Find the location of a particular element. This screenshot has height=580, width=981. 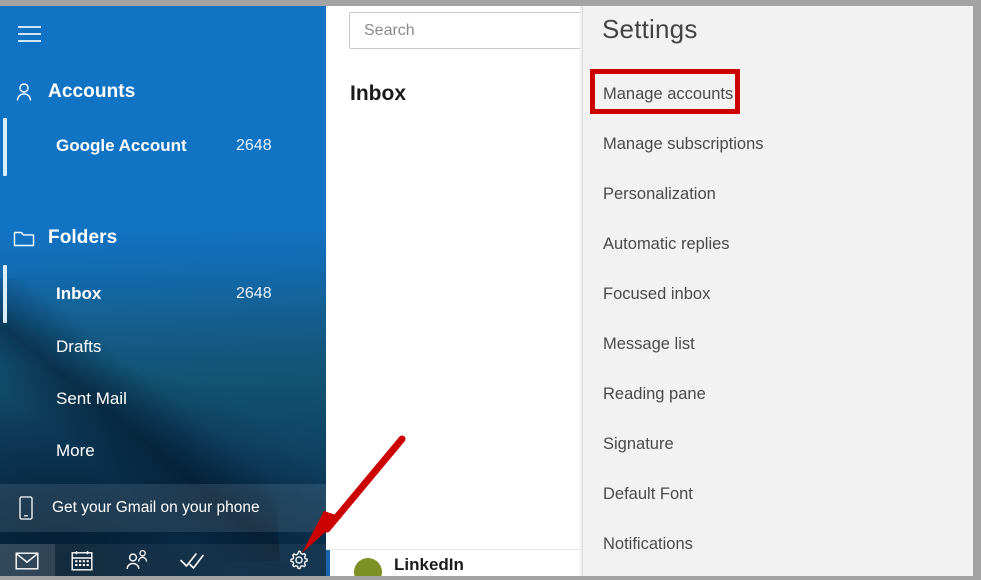

phone-icon is located at coordinates (26, 508).